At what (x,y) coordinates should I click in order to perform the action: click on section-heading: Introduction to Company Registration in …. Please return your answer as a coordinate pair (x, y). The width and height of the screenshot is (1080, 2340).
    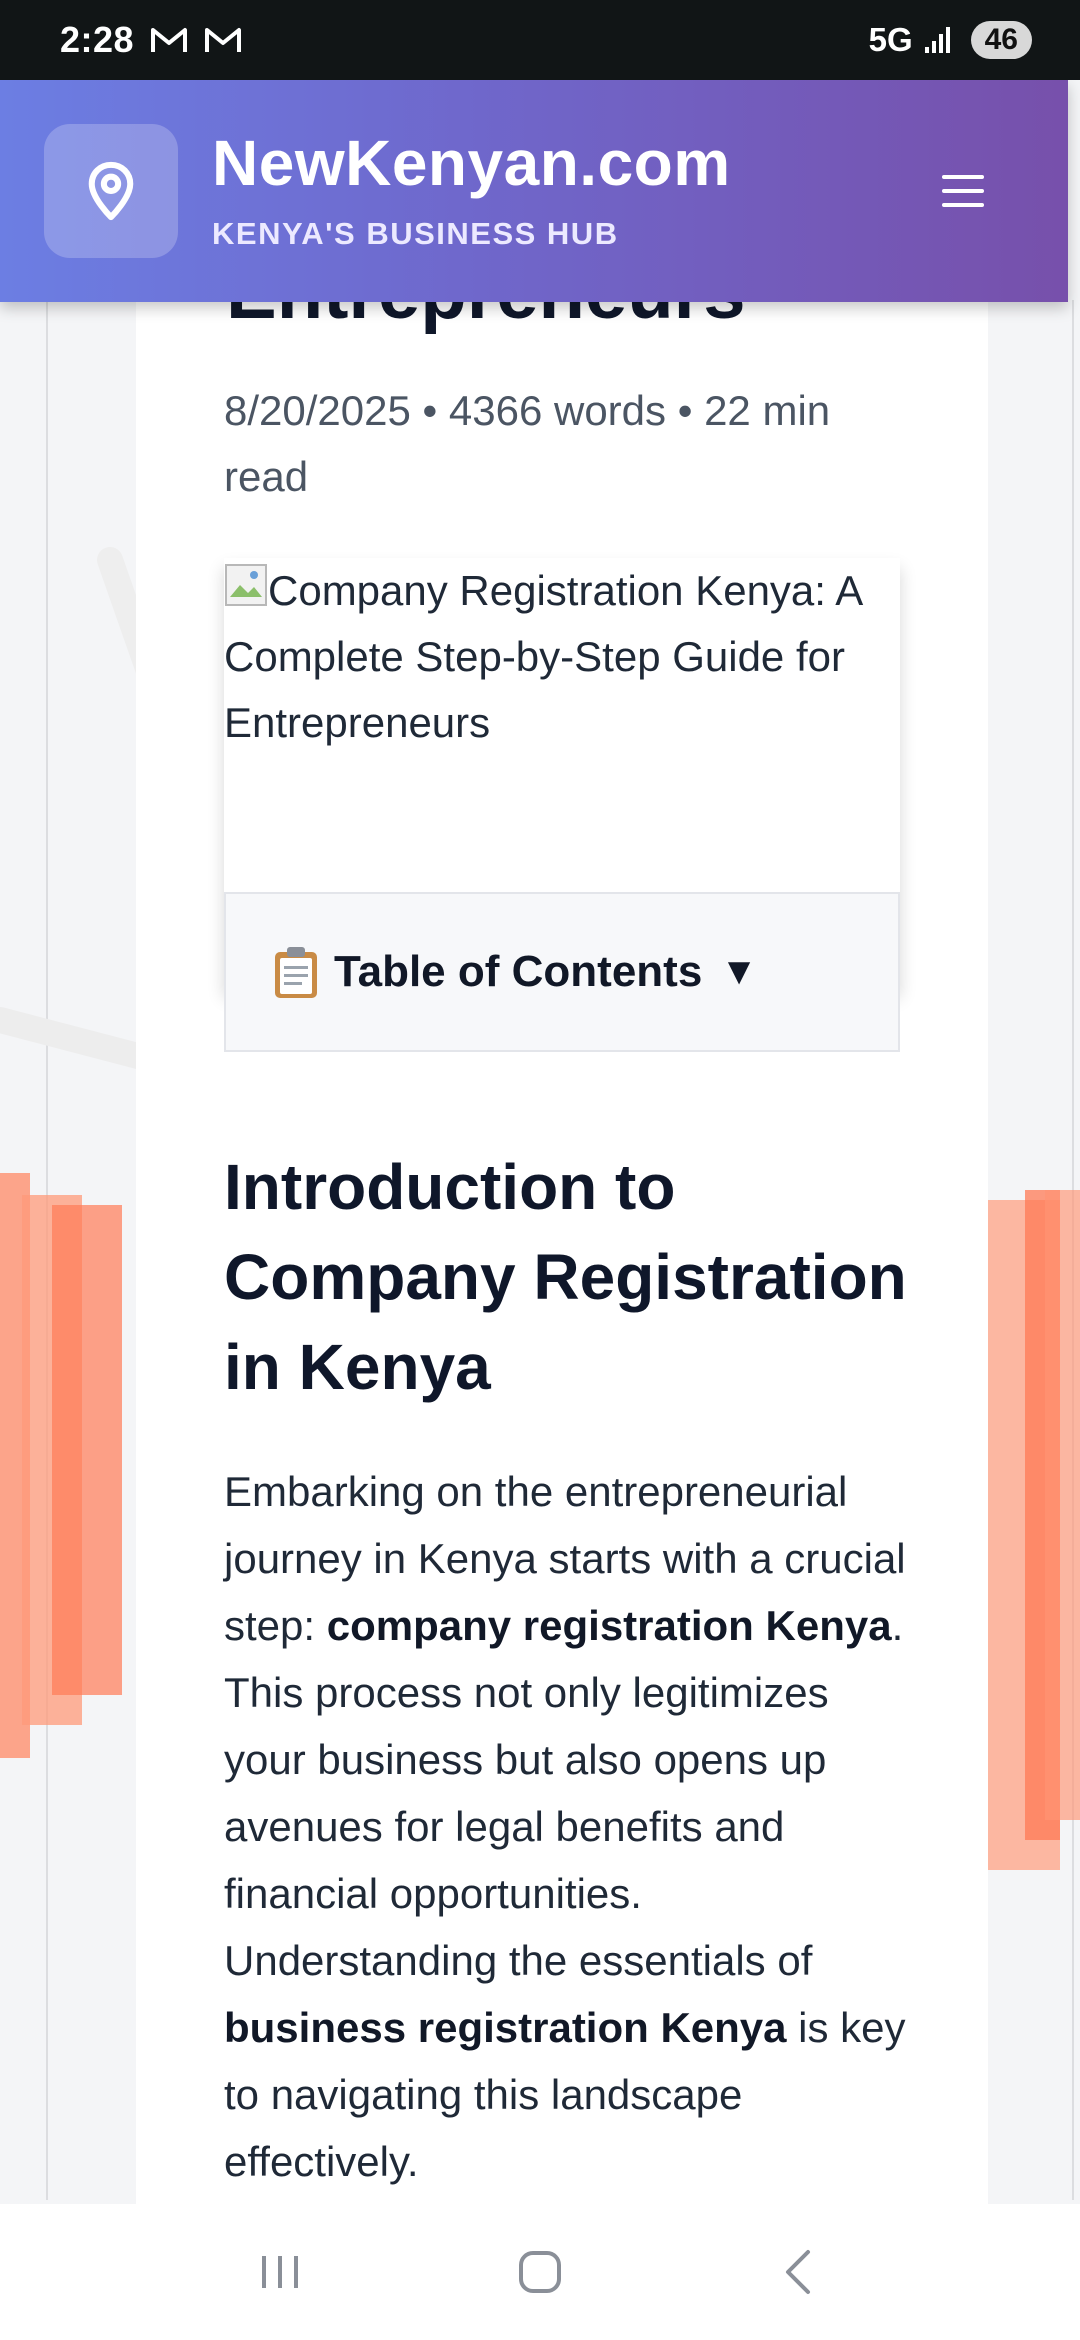
    Looking at the image, I should click on (565, 1277).